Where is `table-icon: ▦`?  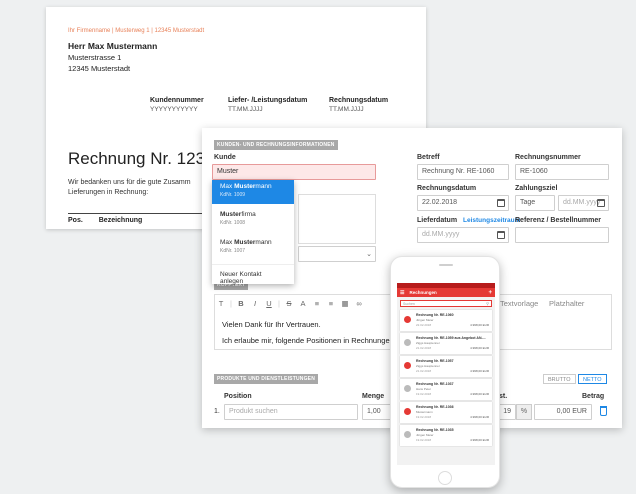 table-icon: ▦ is located at coordinates (345, 303).